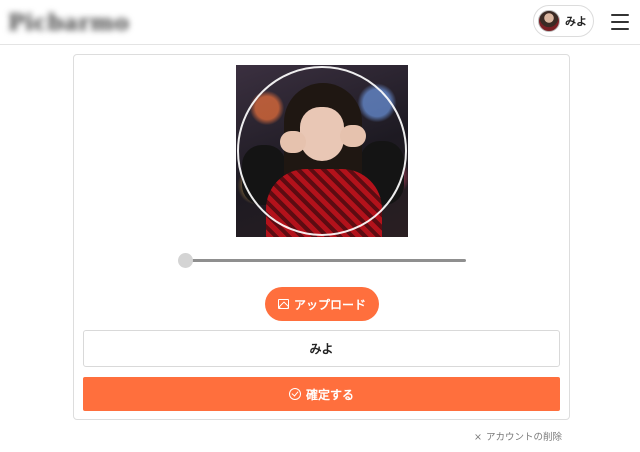 The image size is (640, 452). I want to click on crop-circle-guide, so click(322, 151).